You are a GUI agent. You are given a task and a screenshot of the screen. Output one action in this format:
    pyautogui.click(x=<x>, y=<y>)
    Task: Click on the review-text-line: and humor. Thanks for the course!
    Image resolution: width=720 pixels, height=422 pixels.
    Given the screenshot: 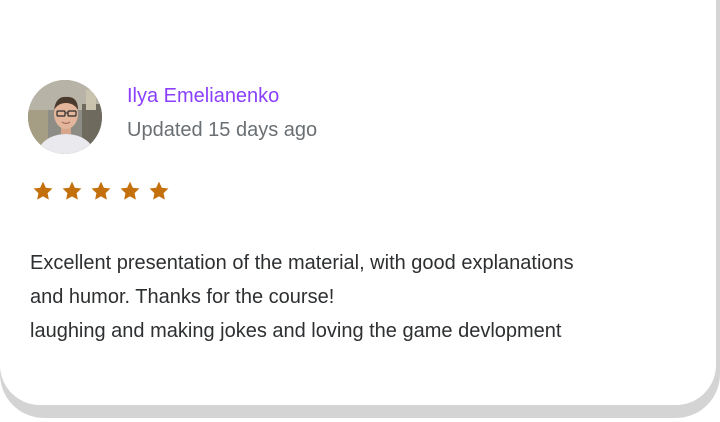 What is the action you would take?
    pyautogui.click(x=182, y=297)
    